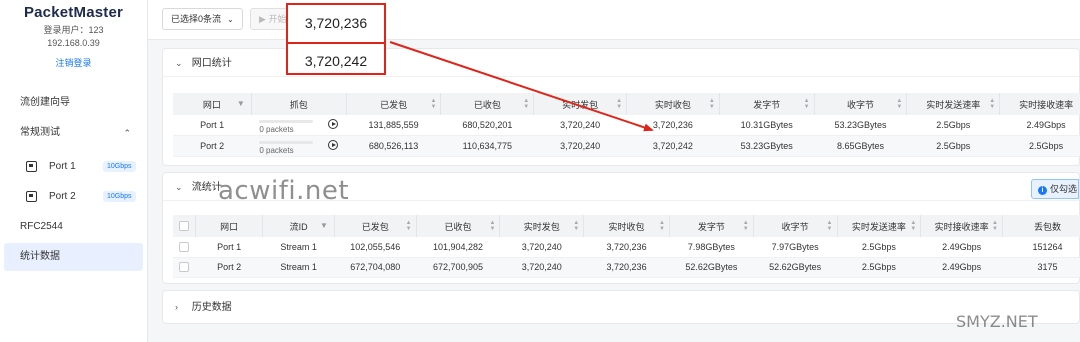  What do you see at coordinates (393, 125) in the screenshot?
I see `cell-sent: 131,885,559` at bounding box center [393, 125].